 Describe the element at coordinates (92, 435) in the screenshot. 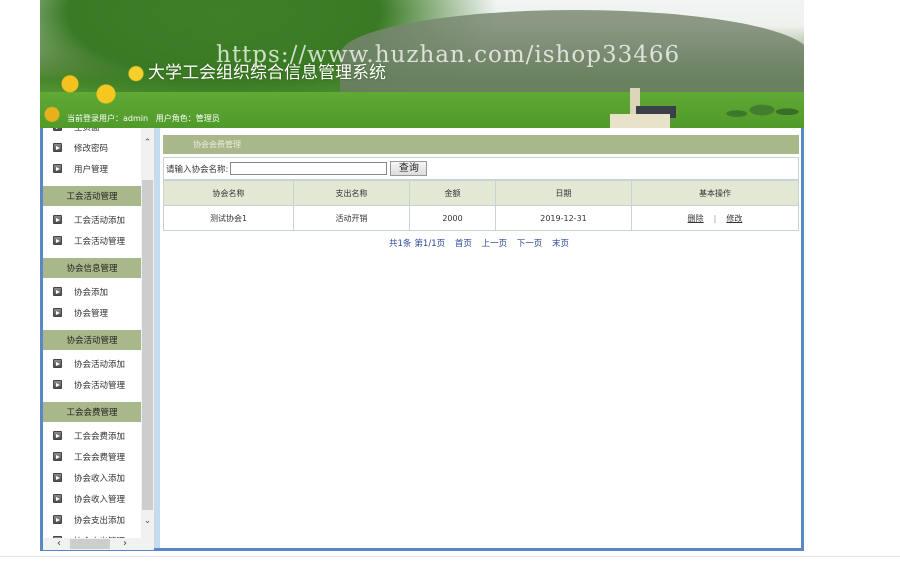

I see `sidebar-item-union-fee-add: 工会会费添加` at that location.